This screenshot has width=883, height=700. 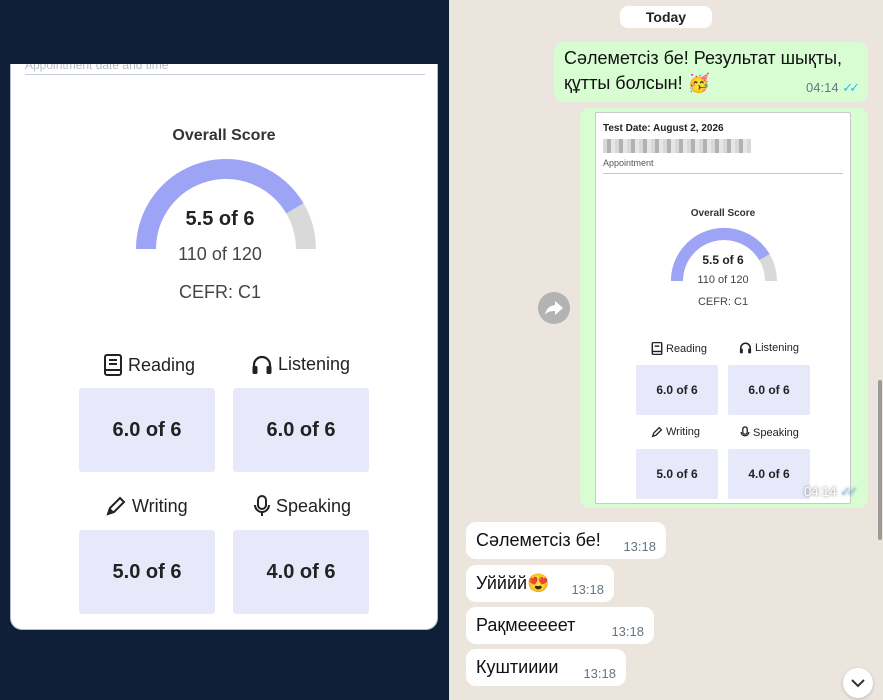 What do you see at coordinates (314, 364) in the screenshot?
I see `skill-name: Listening` at bounding box center [314, 364].